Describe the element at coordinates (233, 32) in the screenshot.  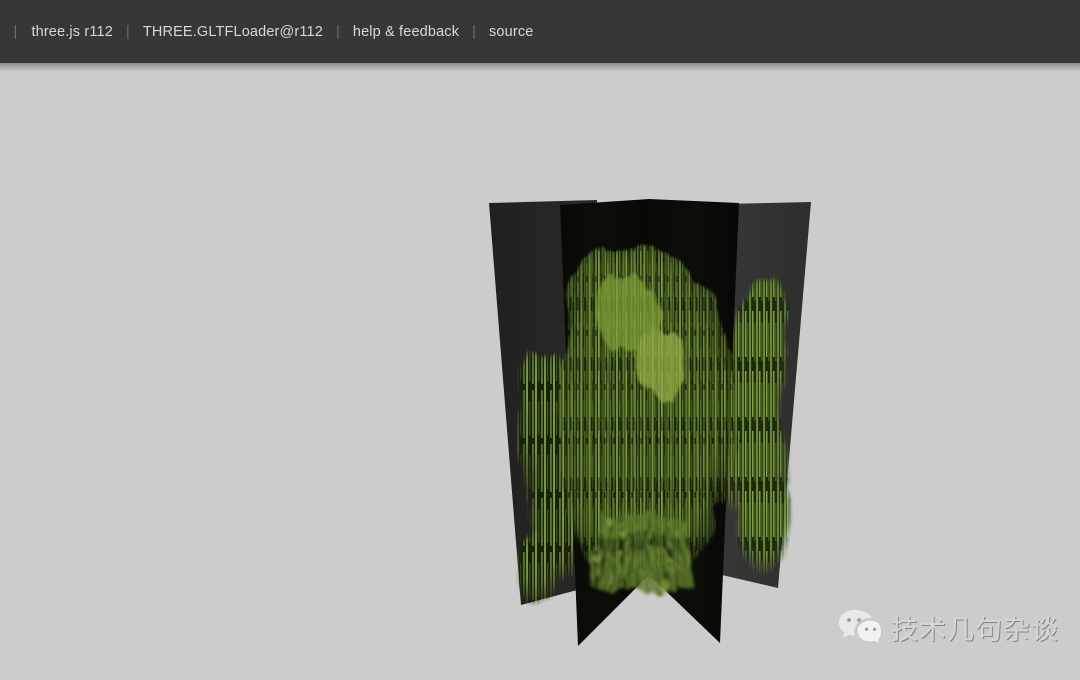
I see `gltfloader-version-link: THREE.GLTFLoader@r112` at that location.